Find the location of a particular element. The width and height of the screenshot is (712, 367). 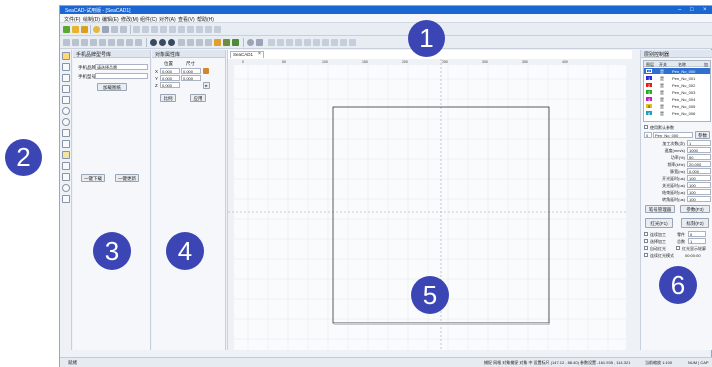

menu-view: 查看(V) is located at coordinates (186, 19).